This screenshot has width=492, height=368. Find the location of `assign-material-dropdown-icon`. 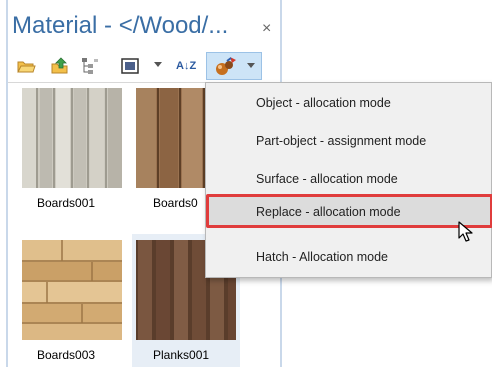

assign-material-dropdown-icon is located at coordinates (251, 65).